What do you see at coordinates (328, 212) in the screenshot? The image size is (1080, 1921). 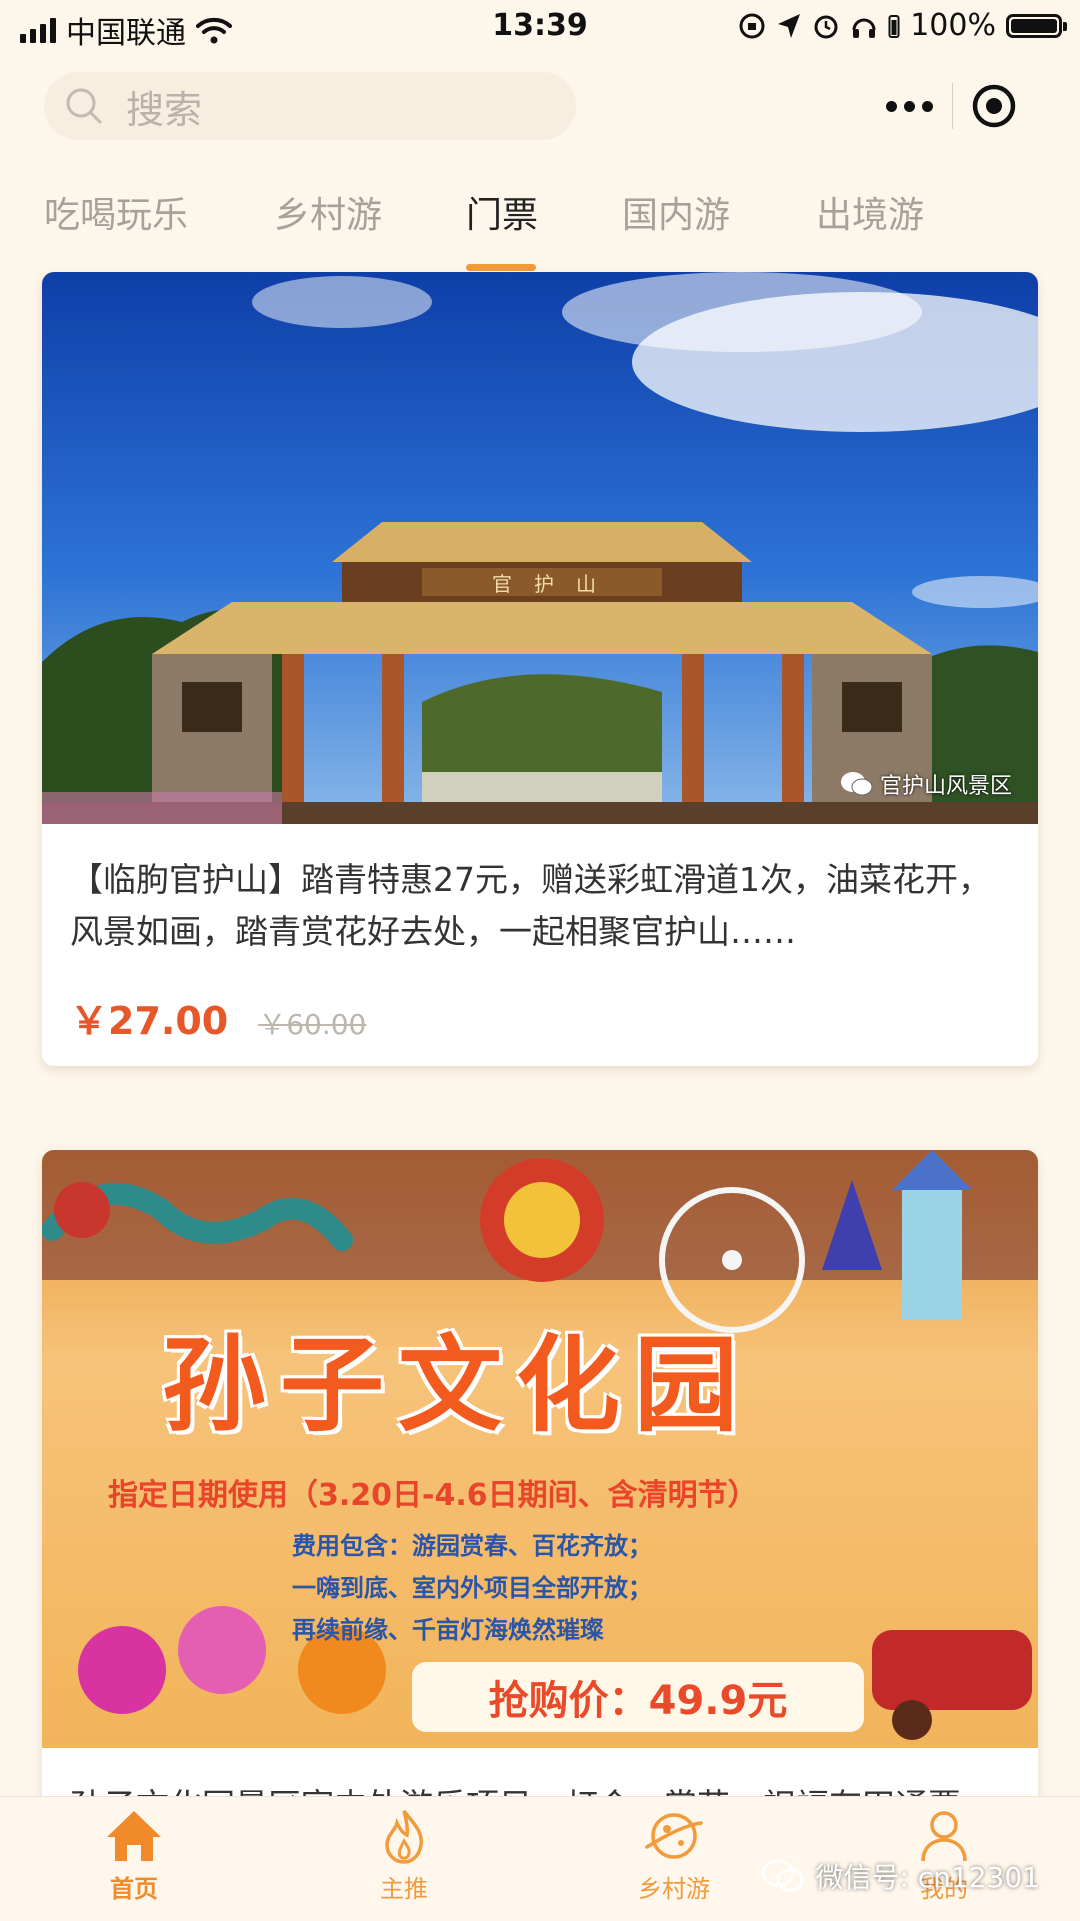 I see `tab-rural-tour: 乡村游` at bounding box center [328, 212].